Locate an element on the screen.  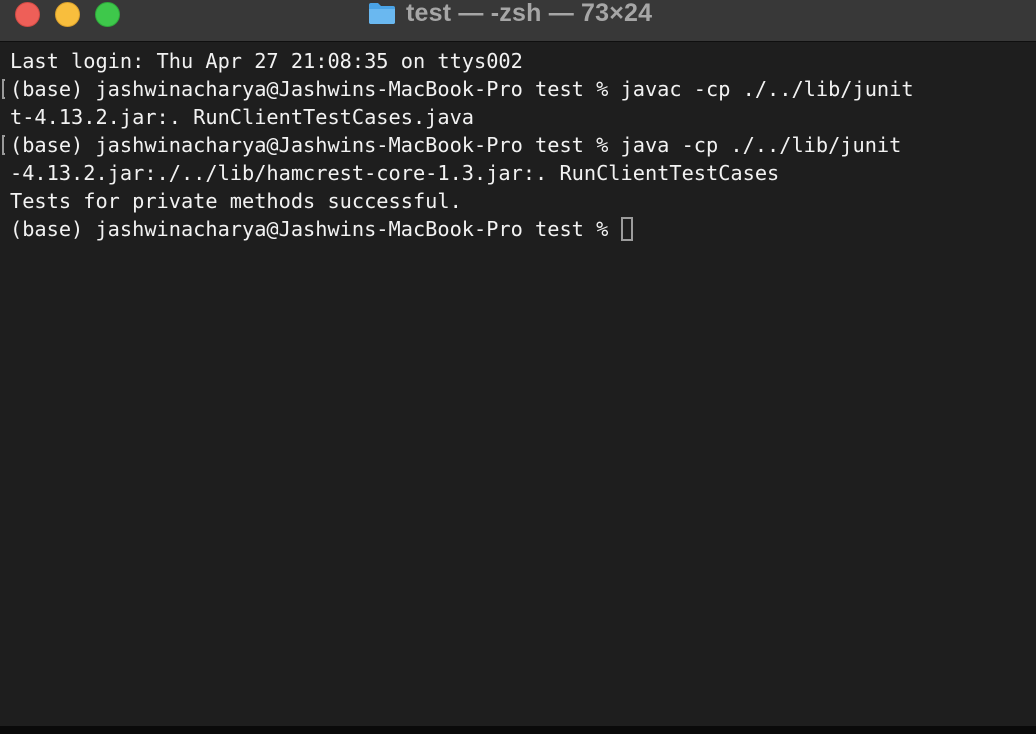
window-bottom-edge is located at coordinates (518, 730).